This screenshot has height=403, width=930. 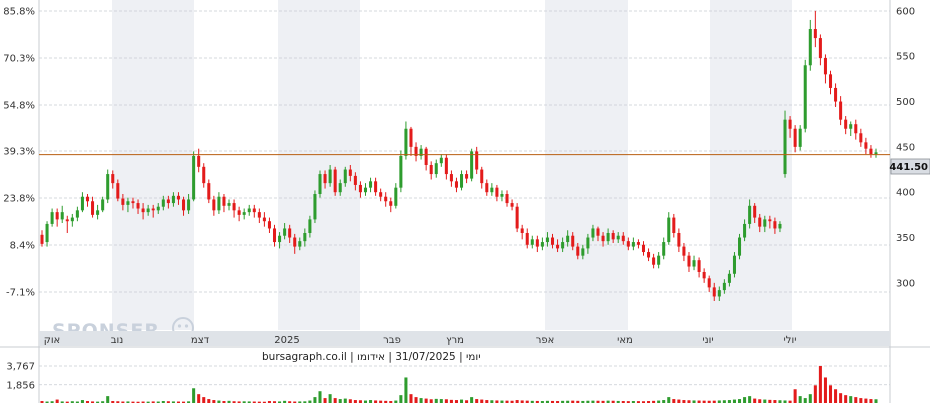 What do you see at coordinates (19, 59) in the screenshot?
I see `left-axis-tick: 70.3%` at bounding box center [19, 59].